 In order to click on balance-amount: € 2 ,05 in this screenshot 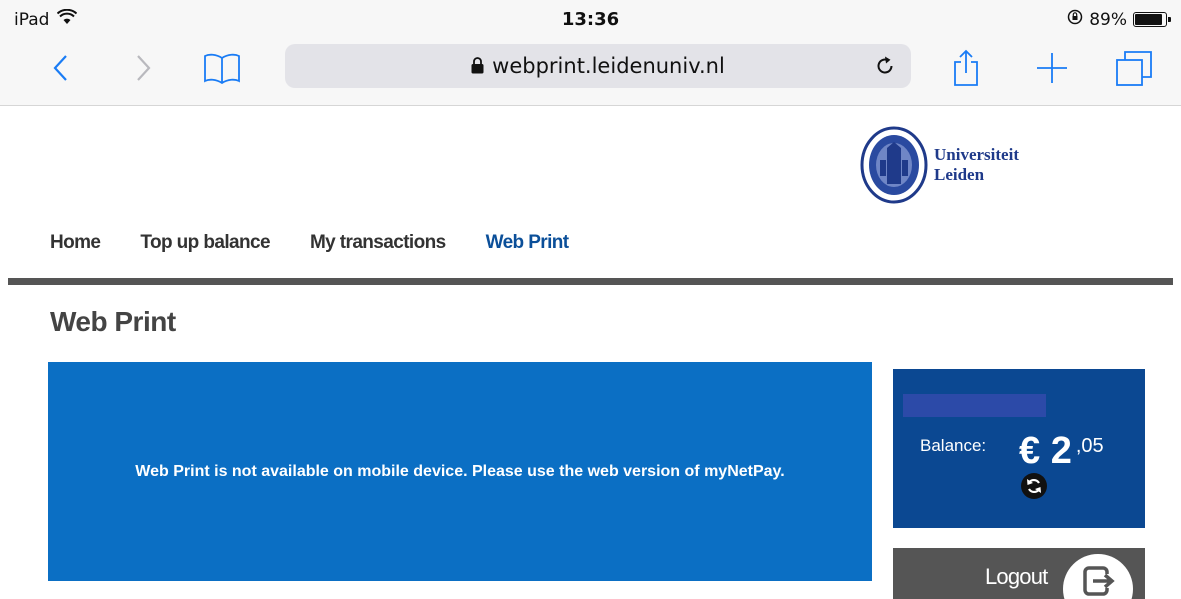, I will do `click(1061, 451)`.